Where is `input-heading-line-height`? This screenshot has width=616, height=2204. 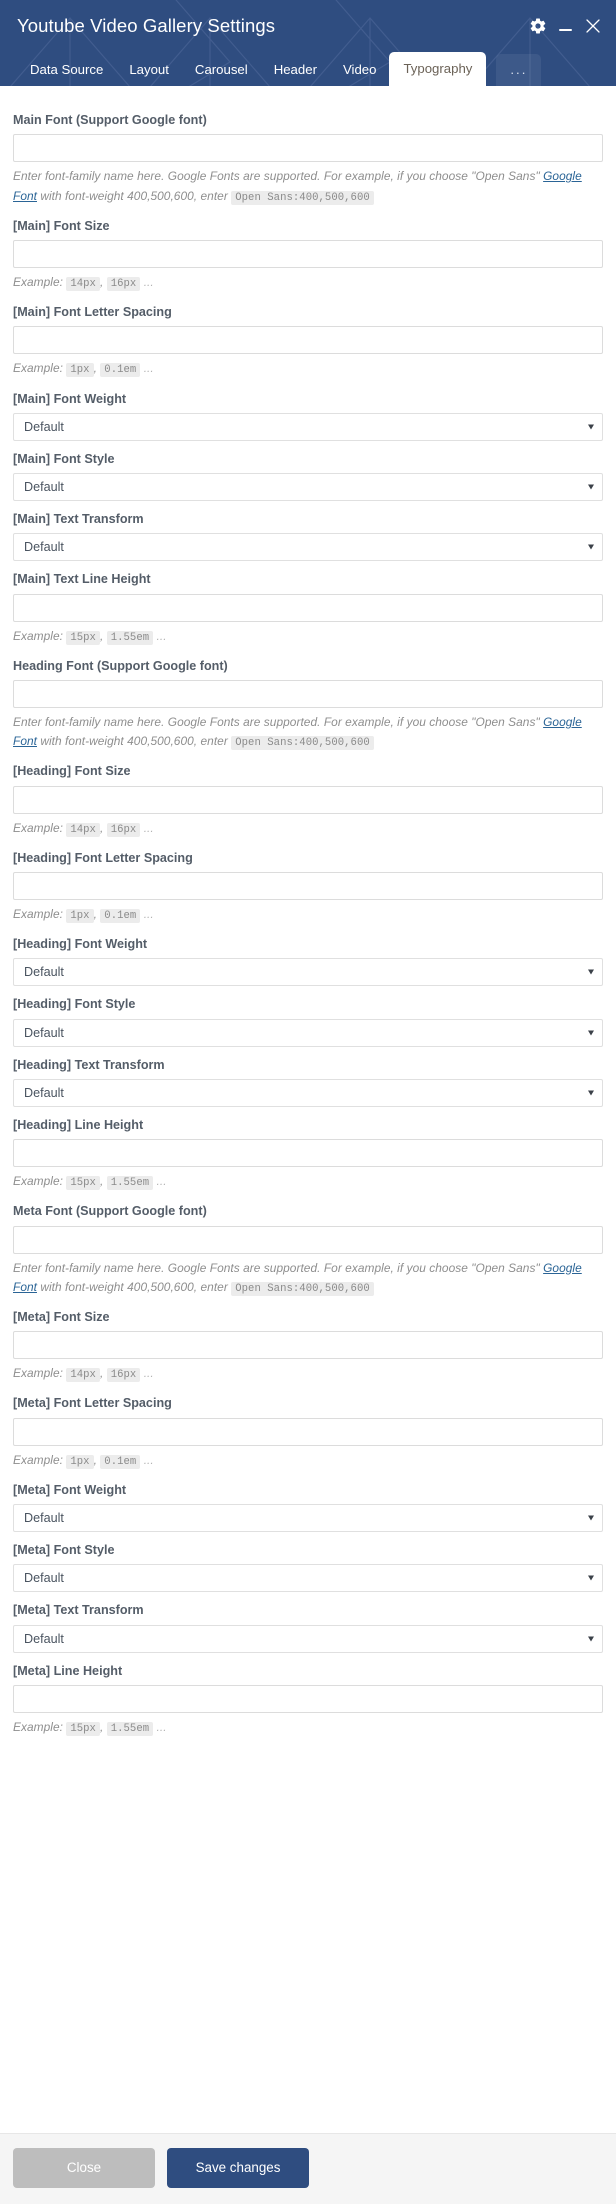
input-heading-line-height is located at coordinates (308, 1153).